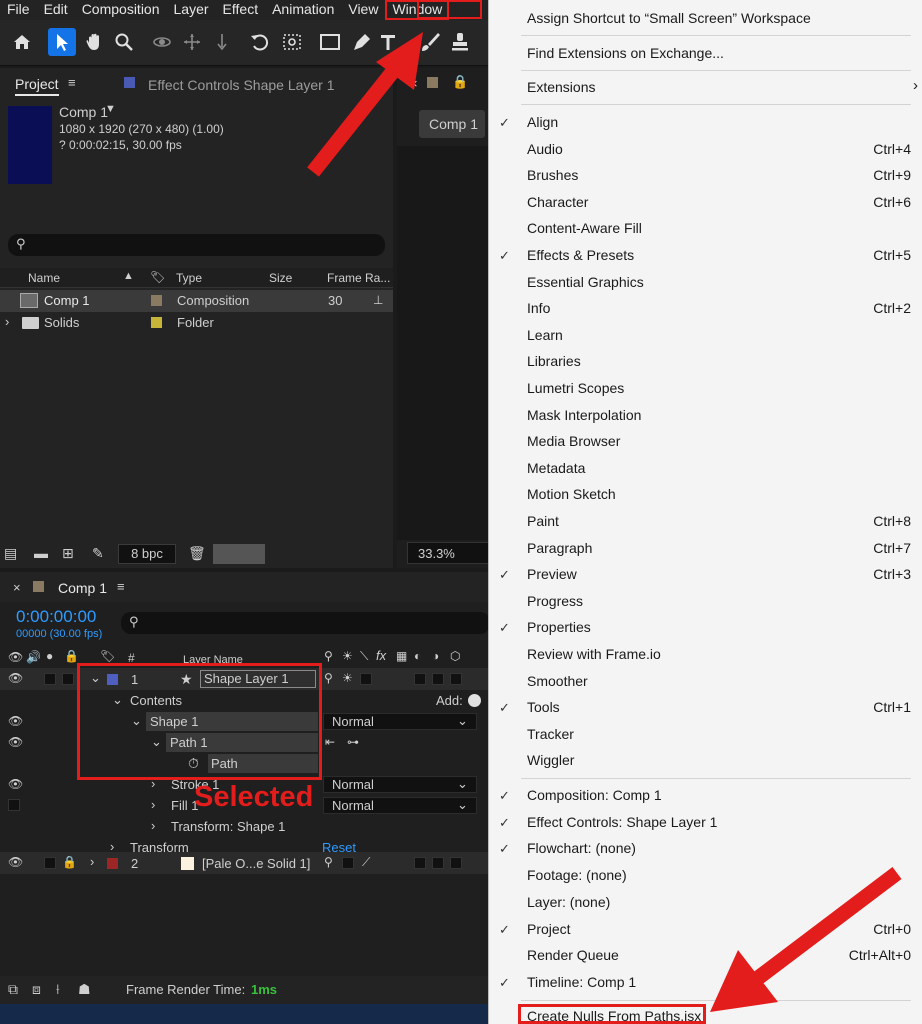  Describe the element at coordinates (357, 116) in the screenshot. I see `arrow-to-window-menu` at that location.